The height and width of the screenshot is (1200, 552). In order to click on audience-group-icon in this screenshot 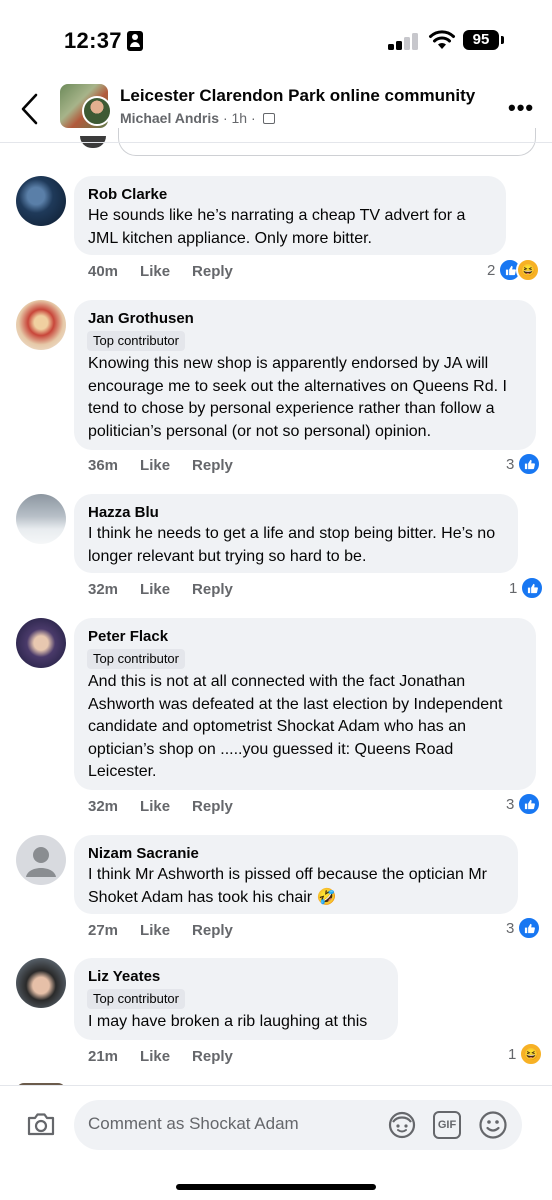, I will do `click(268, 118)`.